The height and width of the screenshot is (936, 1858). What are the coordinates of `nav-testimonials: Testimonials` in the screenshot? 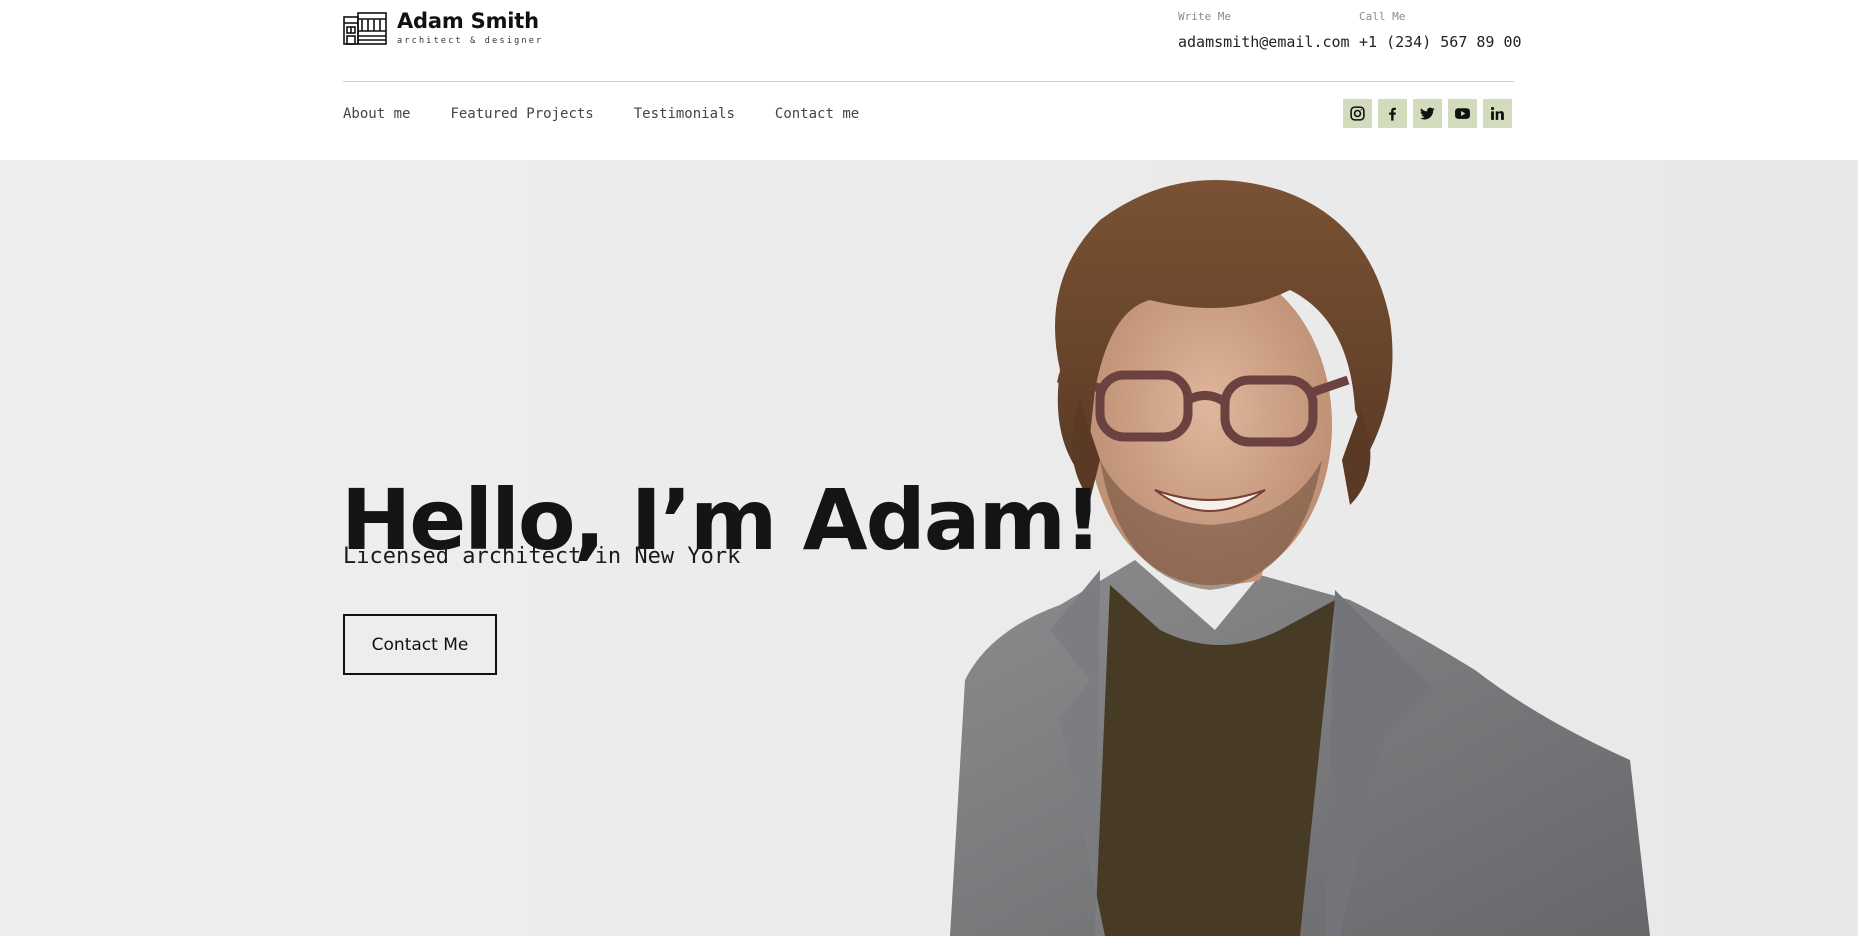 It's located at (684, 114).